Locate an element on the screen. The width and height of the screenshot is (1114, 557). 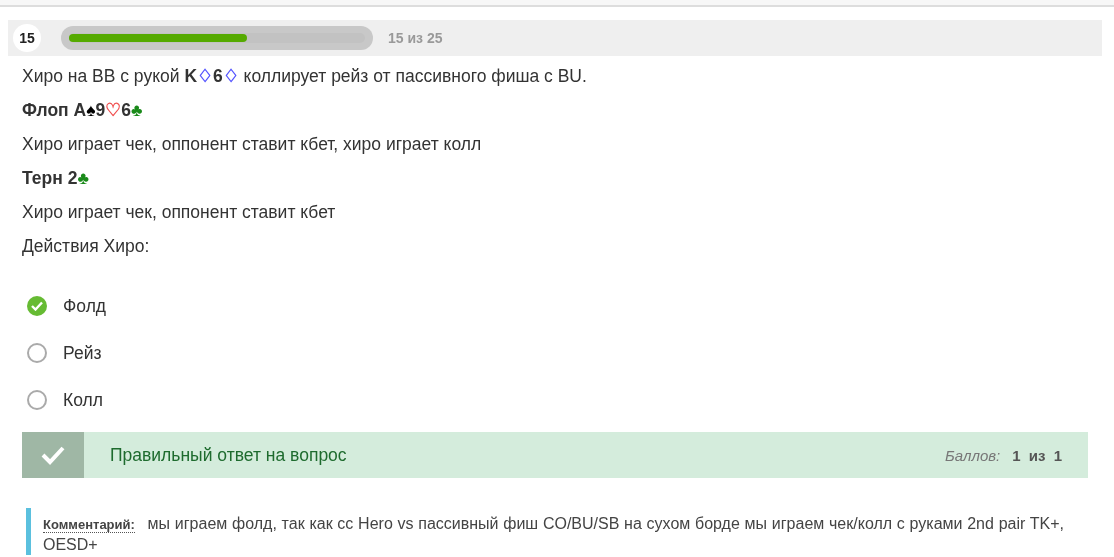
checked-radio is located at coordinates (37, 306).